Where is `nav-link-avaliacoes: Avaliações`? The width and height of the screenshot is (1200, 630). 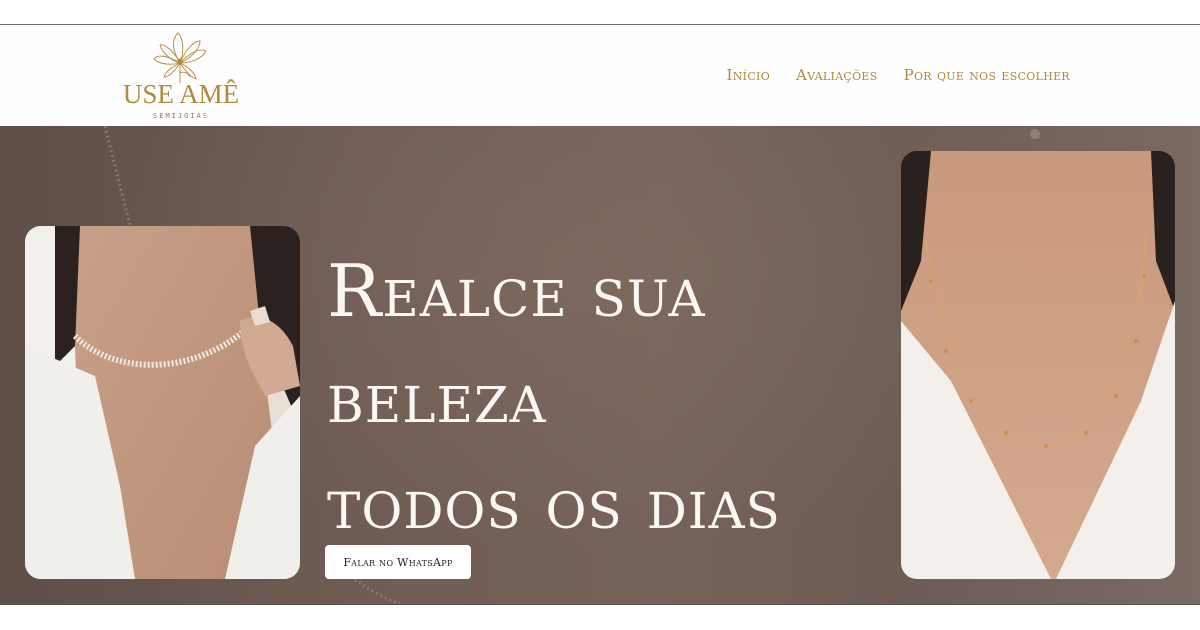
nav-link-avaliacoes: Avaliações is located at coordinates (837, 75).